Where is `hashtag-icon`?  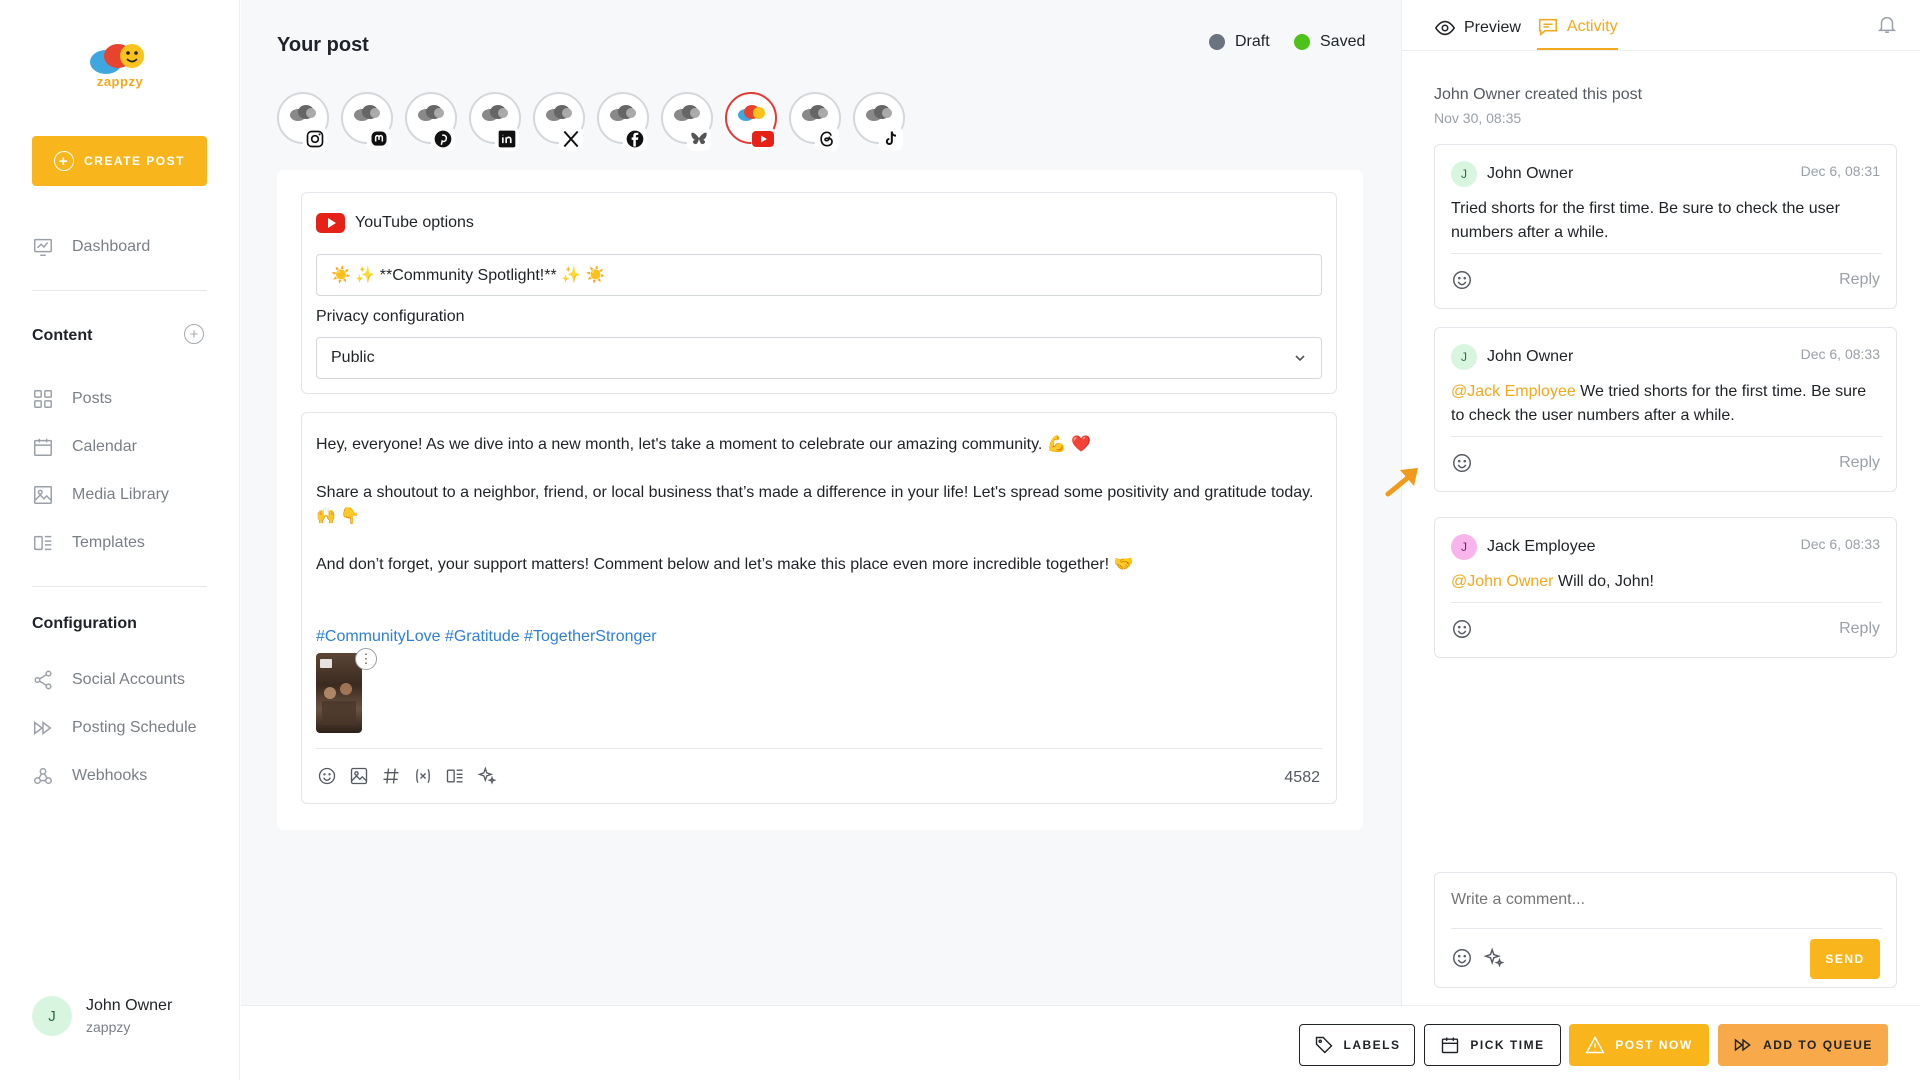
hashtag-icon is located at coordinates (391, 776).